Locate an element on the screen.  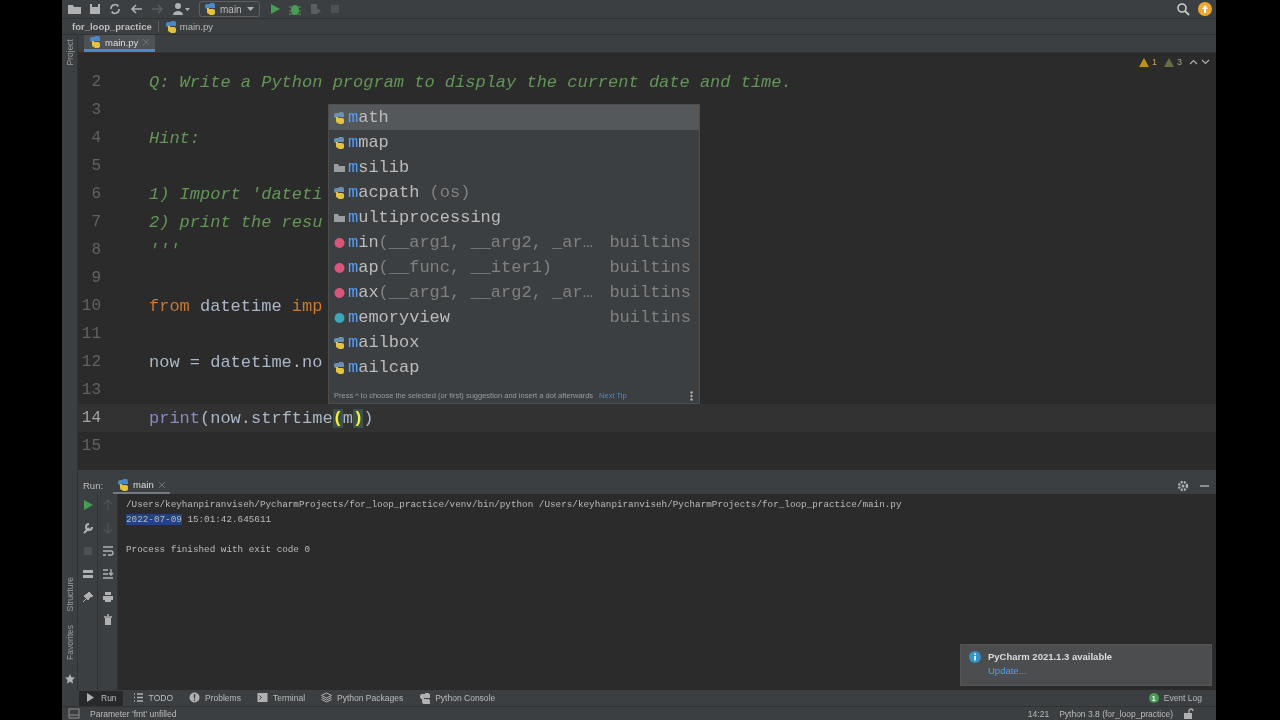
completion-item: math is located at coordinates (514, 117).